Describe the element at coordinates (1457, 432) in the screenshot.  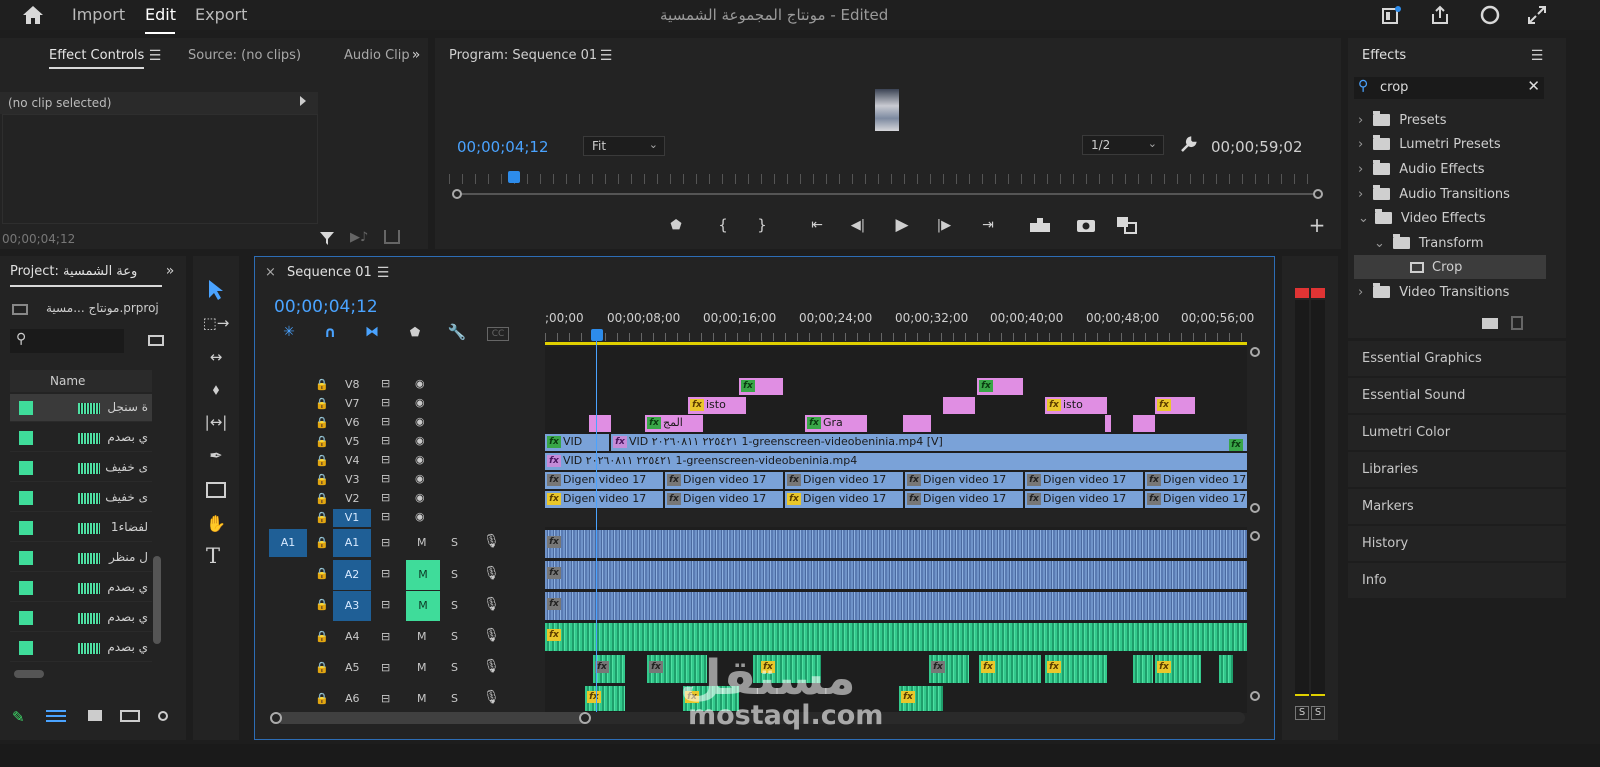
I see `panel-lumetri-color: Lumetri Color` at that location.